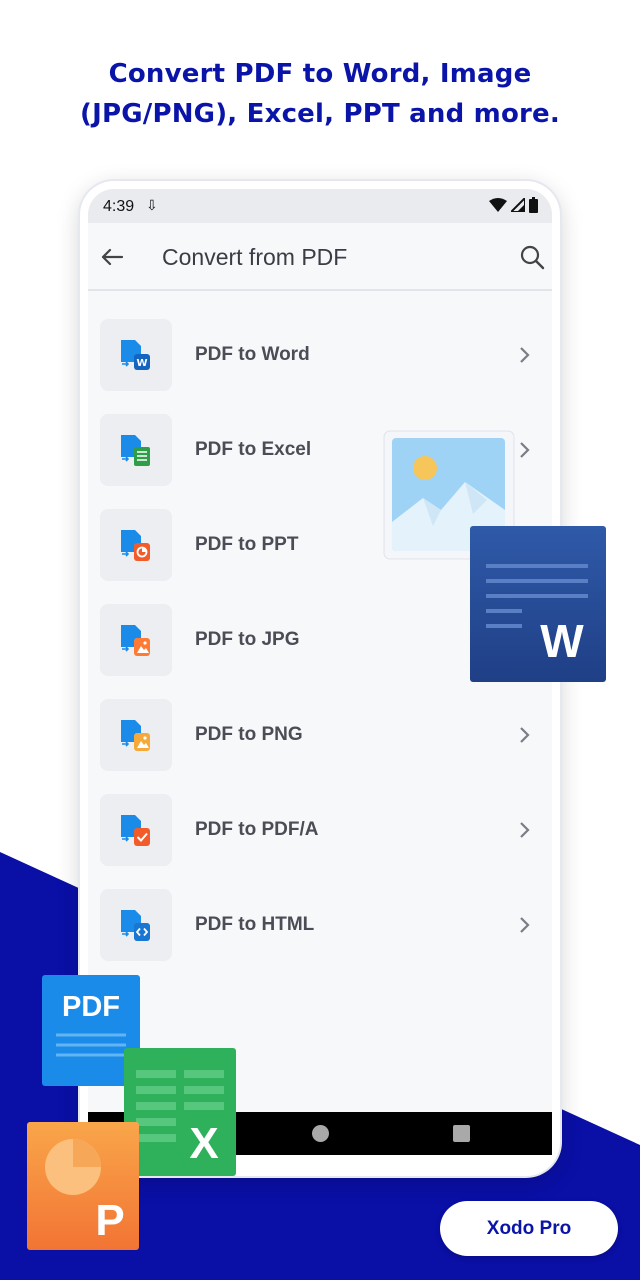 This screenshot has height=1280, width=640. I want to click on headline-line-2: (JPG/PNG), Excel, PPT and more., so click(320, 114).